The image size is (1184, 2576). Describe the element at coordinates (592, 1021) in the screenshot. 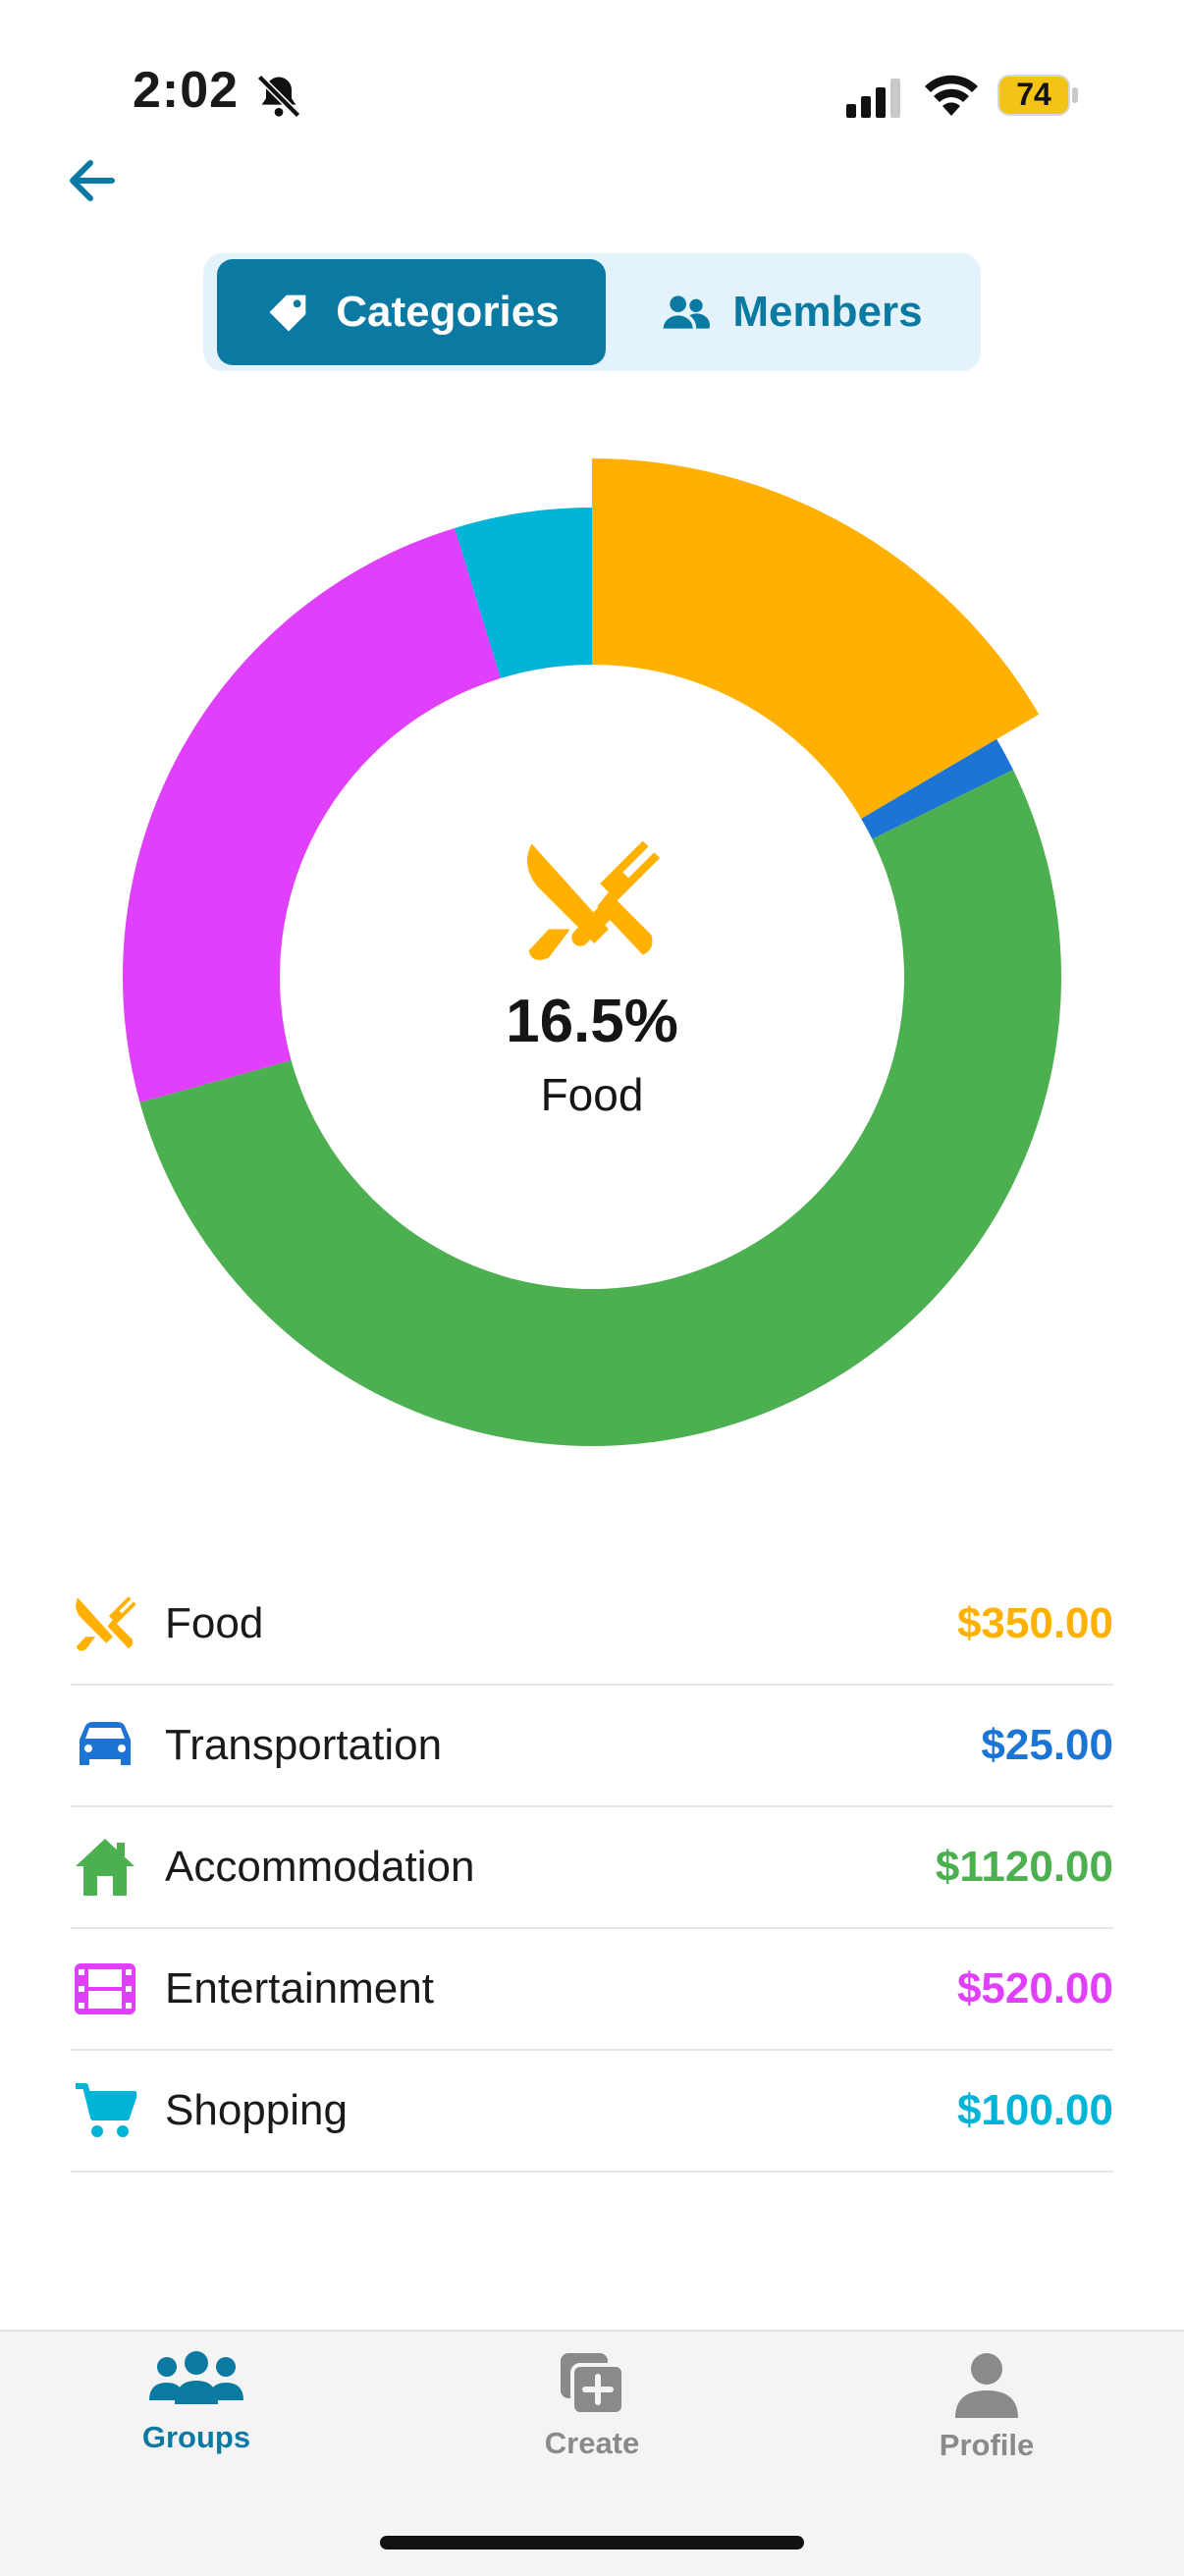

I see `selected-percent: 16.5%` at that location.